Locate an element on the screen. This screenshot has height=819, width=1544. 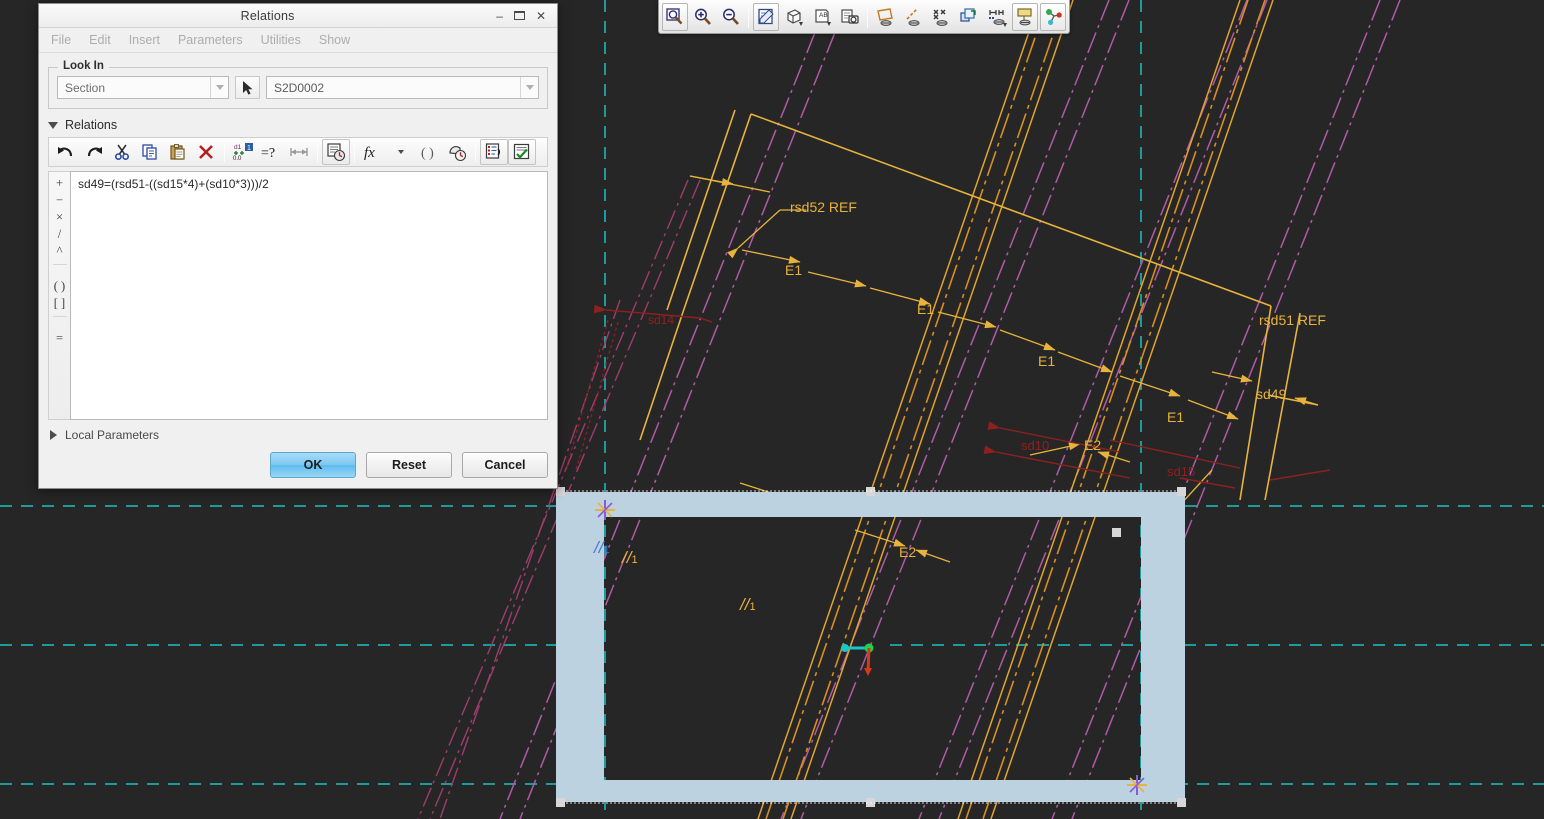
menu-parameters: Parameters is located at coordinates (216, 40).